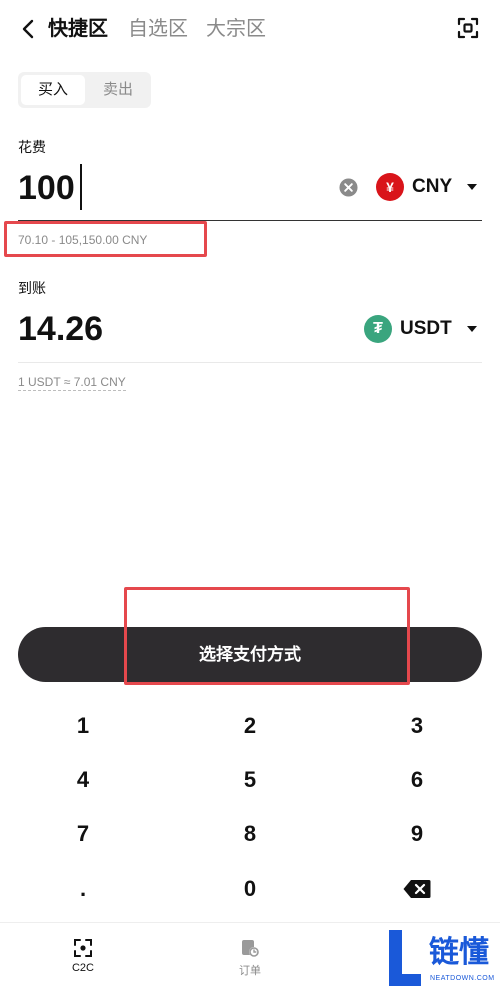 The image size is (500, 996). What do you see at coordinates (250, 922) in the screenshot?
I see `bottom-nav-divider` at bounding box center [250, 922].